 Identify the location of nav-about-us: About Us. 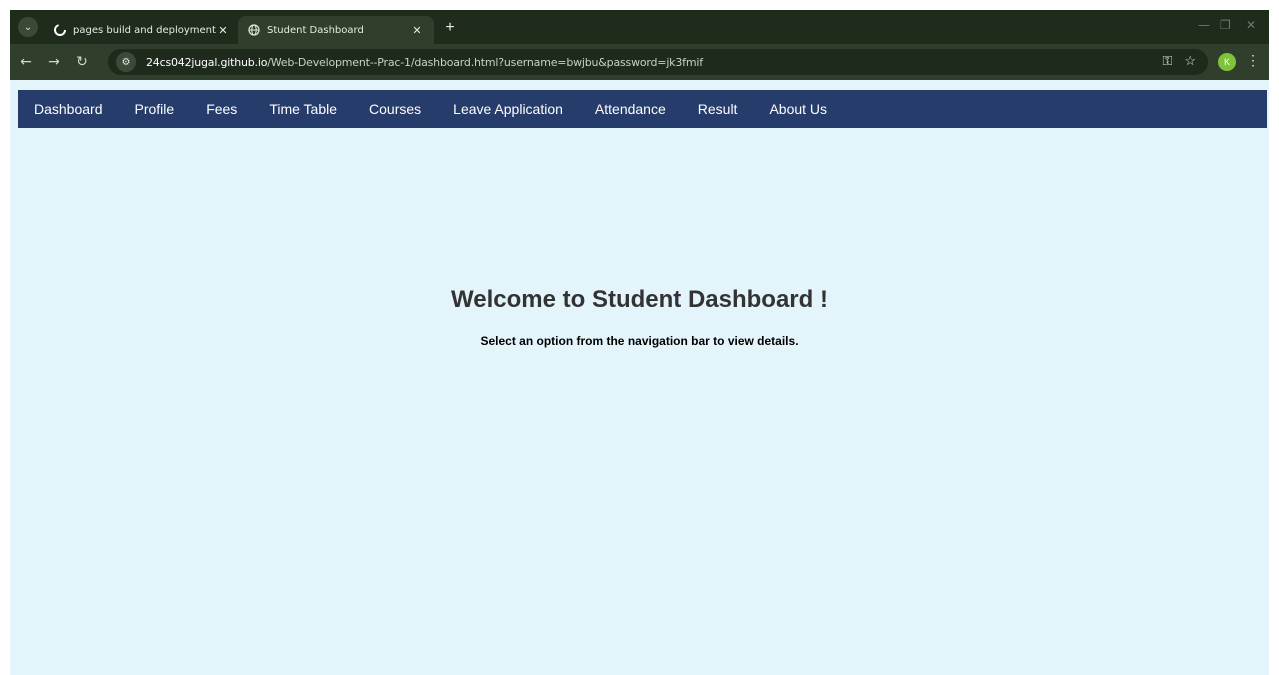
(798, 109).